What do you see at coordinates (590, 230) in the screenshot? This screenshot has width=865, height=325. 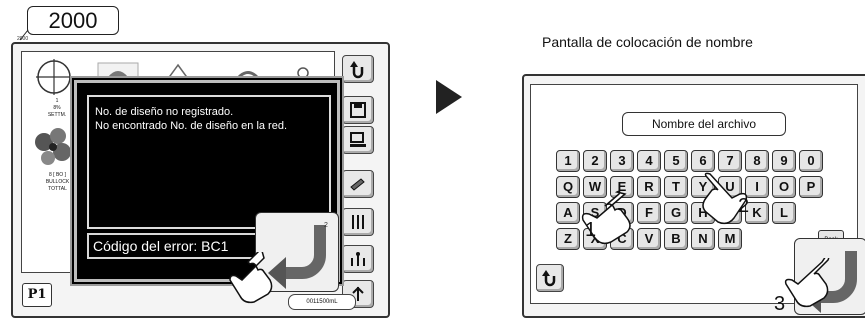 I see `step-number-1: 1` at bounding box center [590, 230].